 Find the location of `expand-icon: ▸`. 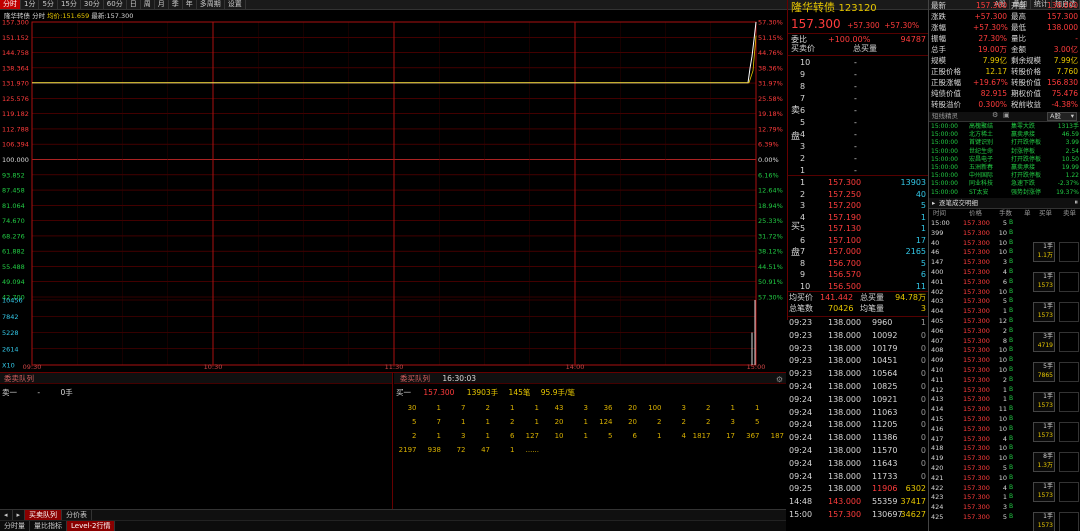

expand-icon: ▸ is located at coordinates (933, 203).